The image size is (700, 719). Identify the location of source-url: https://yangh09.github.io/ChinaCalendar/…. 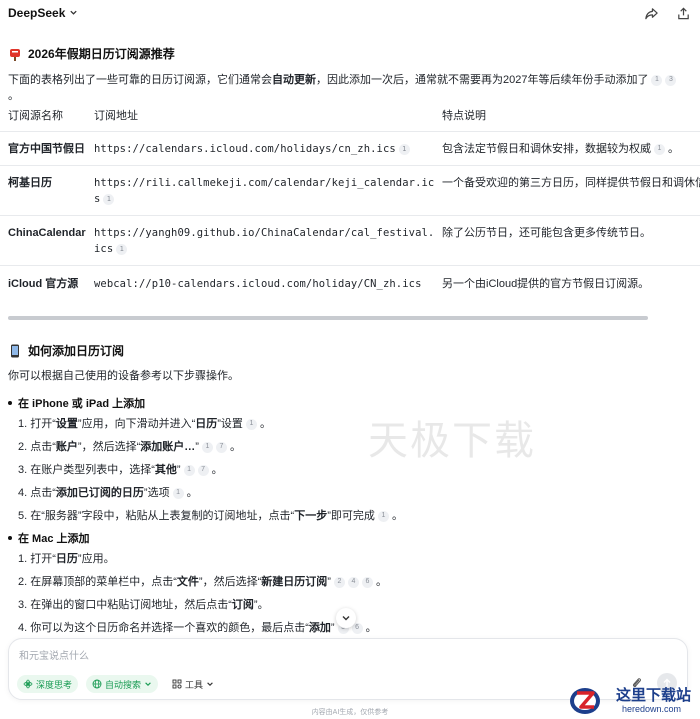
(264, 241).